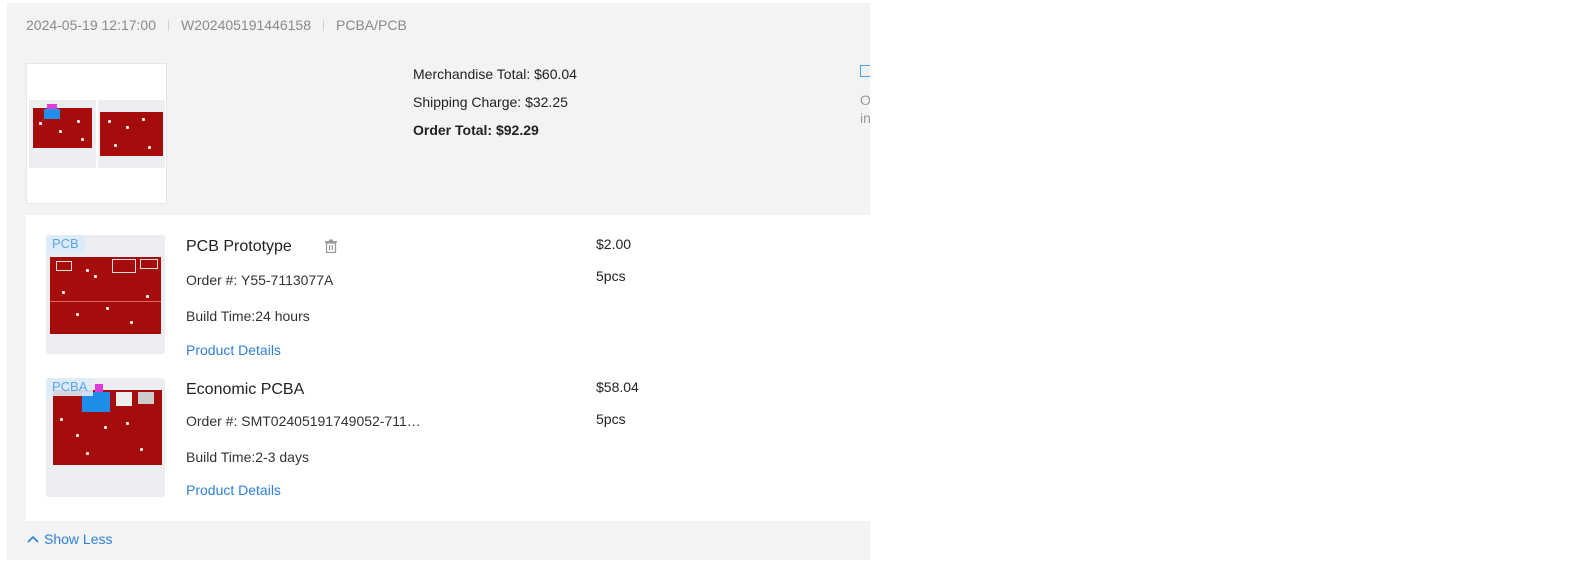  Describe the element at coordinates (246, 25) in the screenshot. I see `order-id: W202405191446158` at that location.